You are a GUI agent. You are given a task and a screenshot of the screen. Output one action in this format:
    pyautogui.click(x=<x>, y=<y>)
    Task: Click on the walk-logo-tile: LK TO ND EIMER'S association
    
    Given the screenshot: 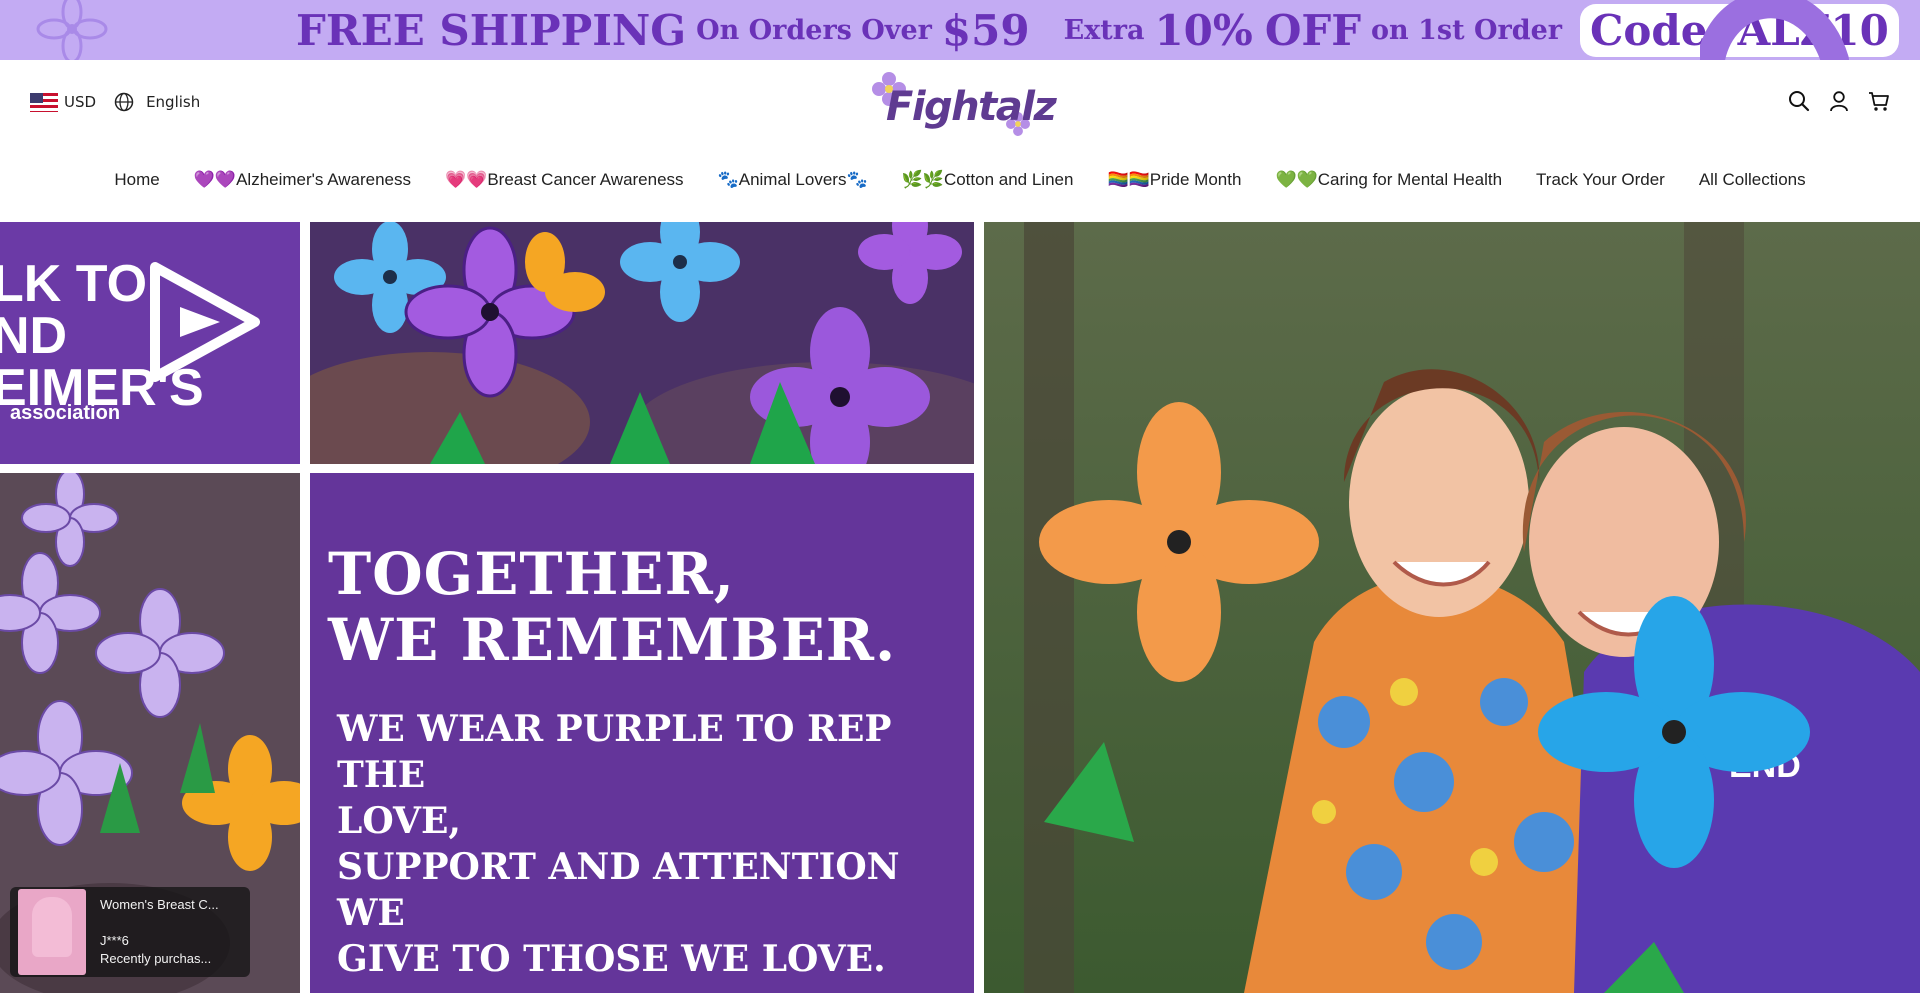 What is the action you would take?
    pyautogui.click(x=150, y=343)
    